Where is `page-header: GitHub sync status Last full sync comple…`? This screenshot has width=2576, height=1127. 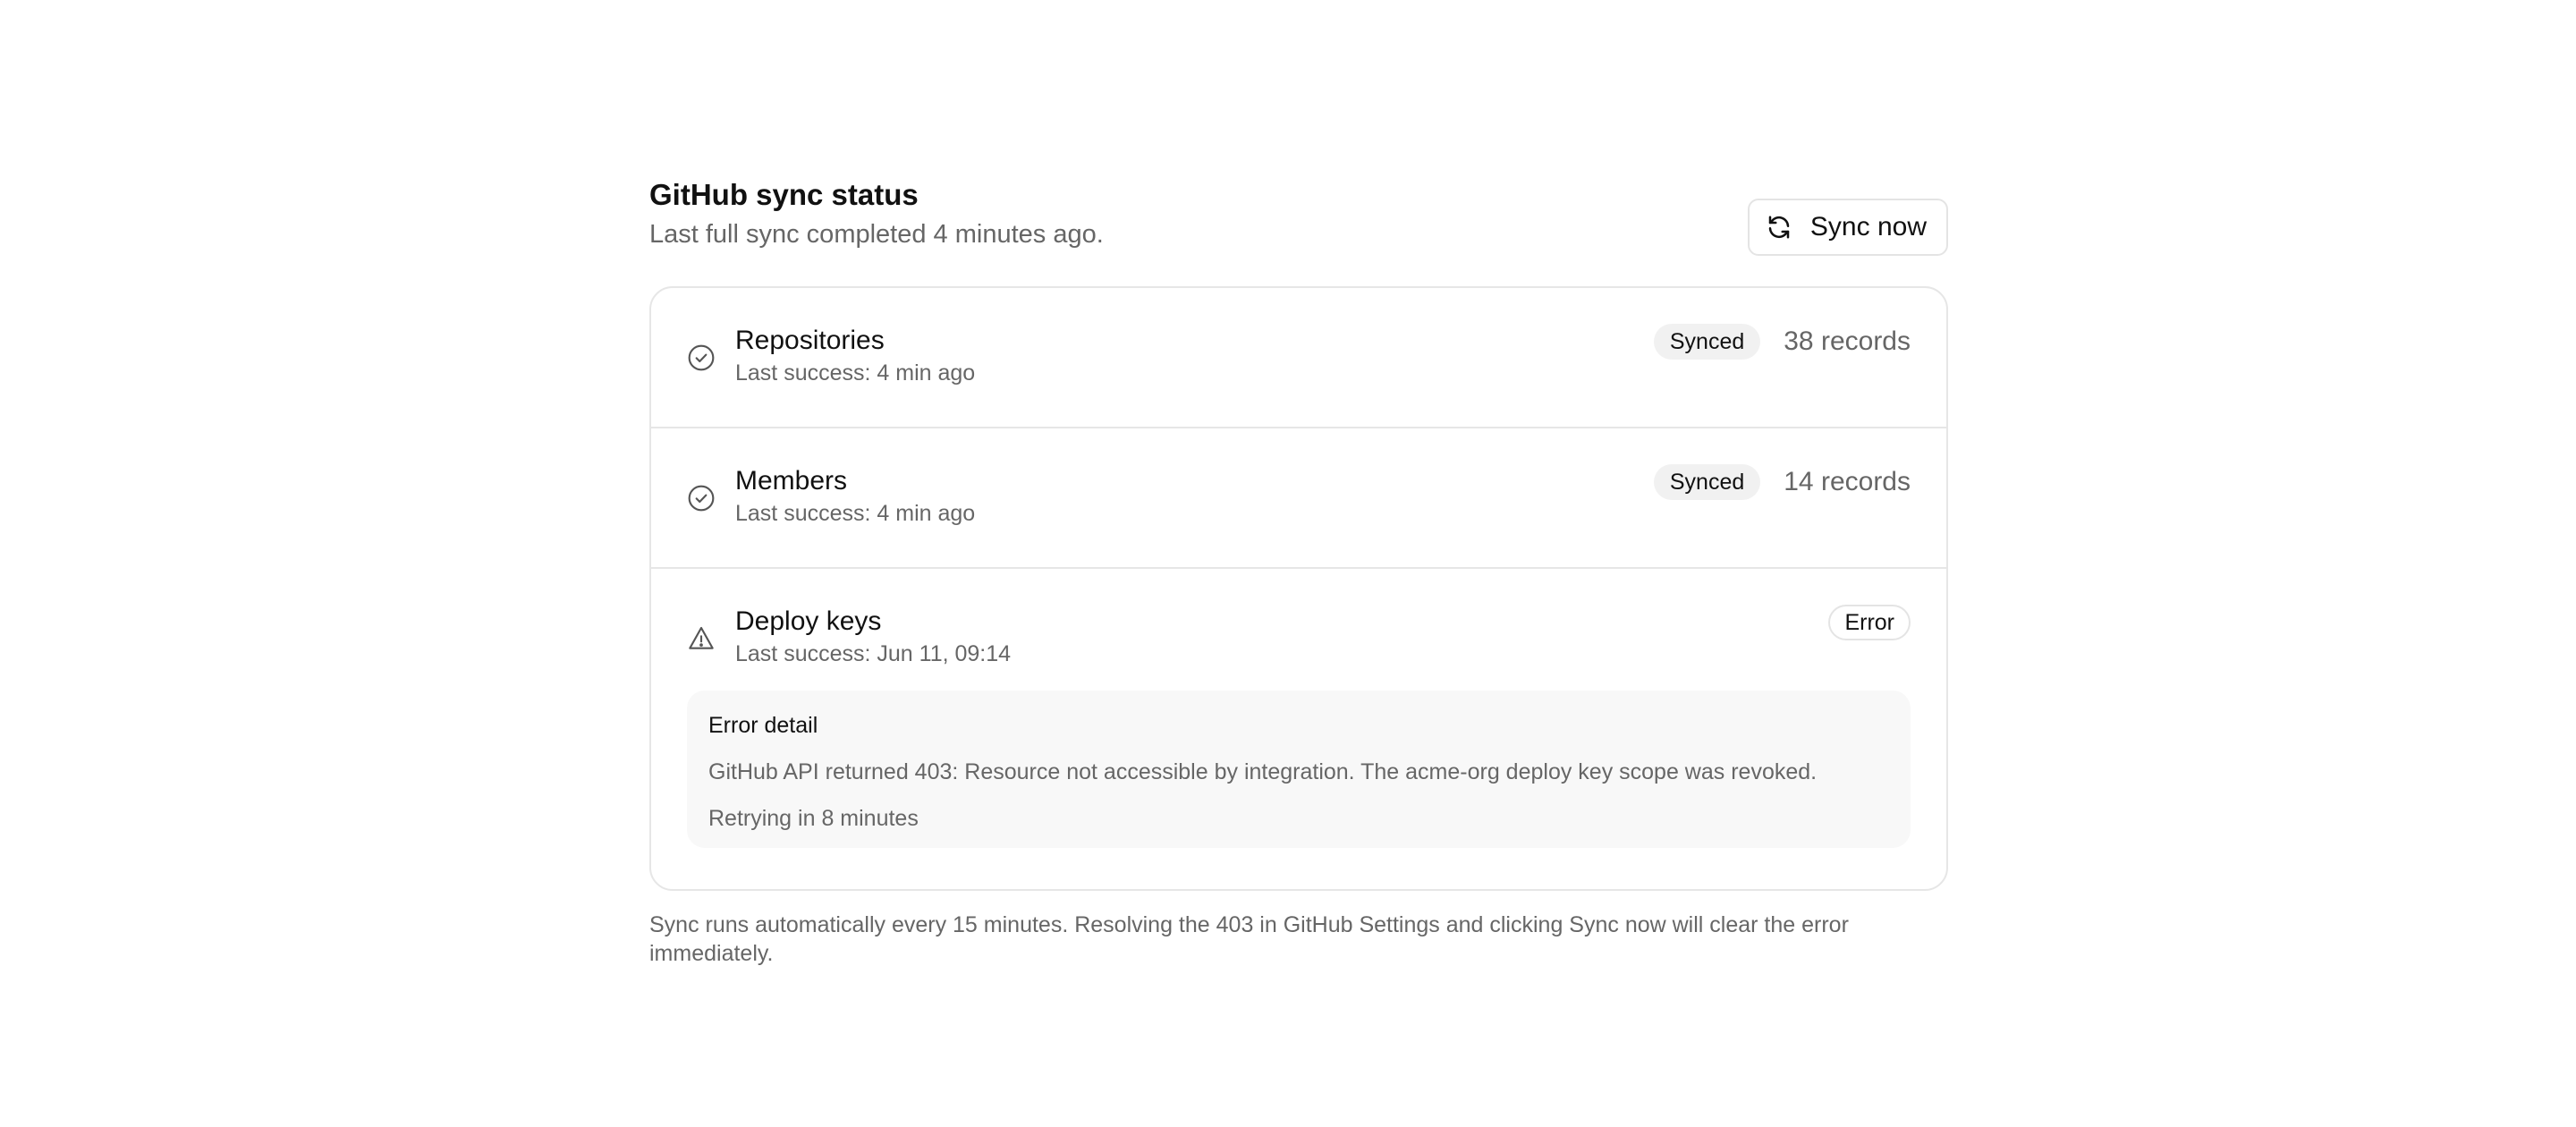 page-header: GitHub sync status Last full sync comple… is located at coordinates (1298, 230).